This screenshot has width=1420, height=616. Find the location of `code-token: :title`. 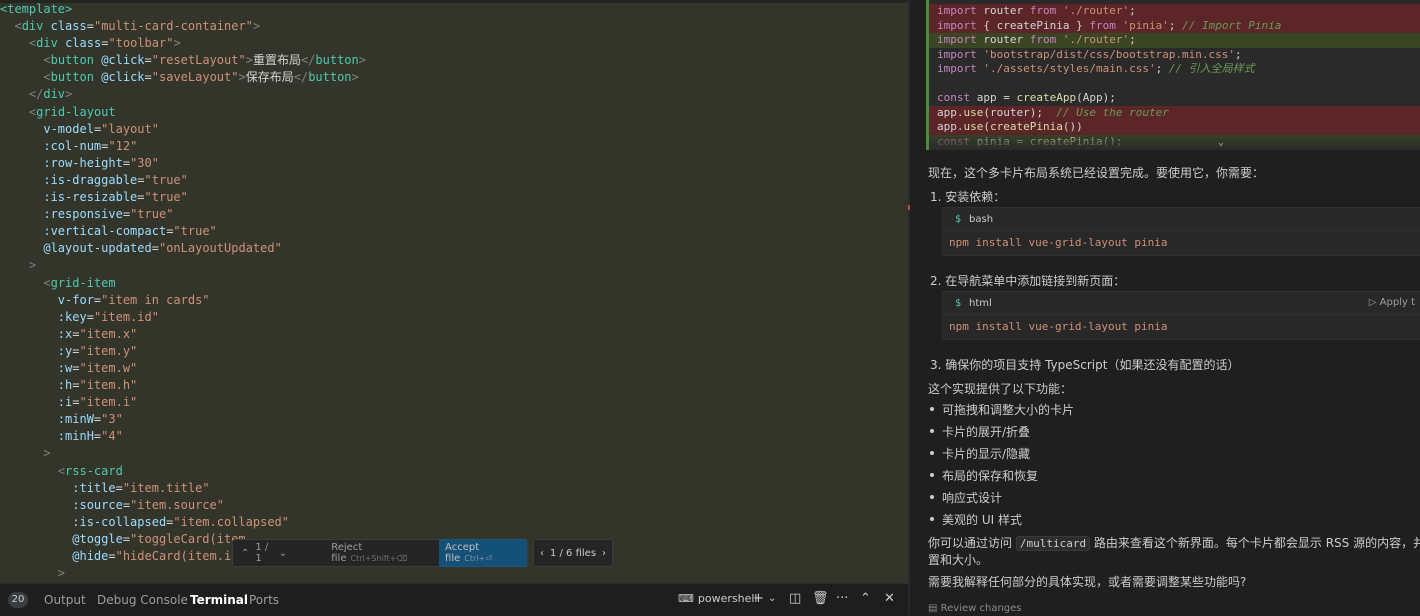

code-token: :title is located at coordinates (94, 487).